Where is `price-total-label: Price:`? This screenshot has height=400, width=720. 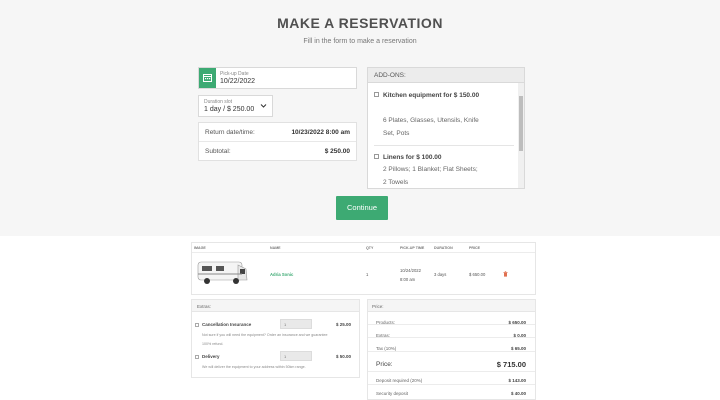
price-total-label: Price: is located at coordinates (384, 364).